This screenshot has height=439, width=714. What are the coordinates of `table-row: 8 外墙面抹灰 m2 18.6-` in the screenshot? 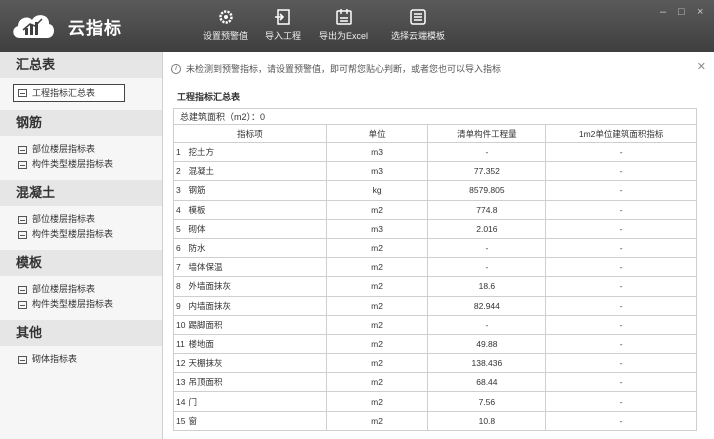 It's located at (435, 286).